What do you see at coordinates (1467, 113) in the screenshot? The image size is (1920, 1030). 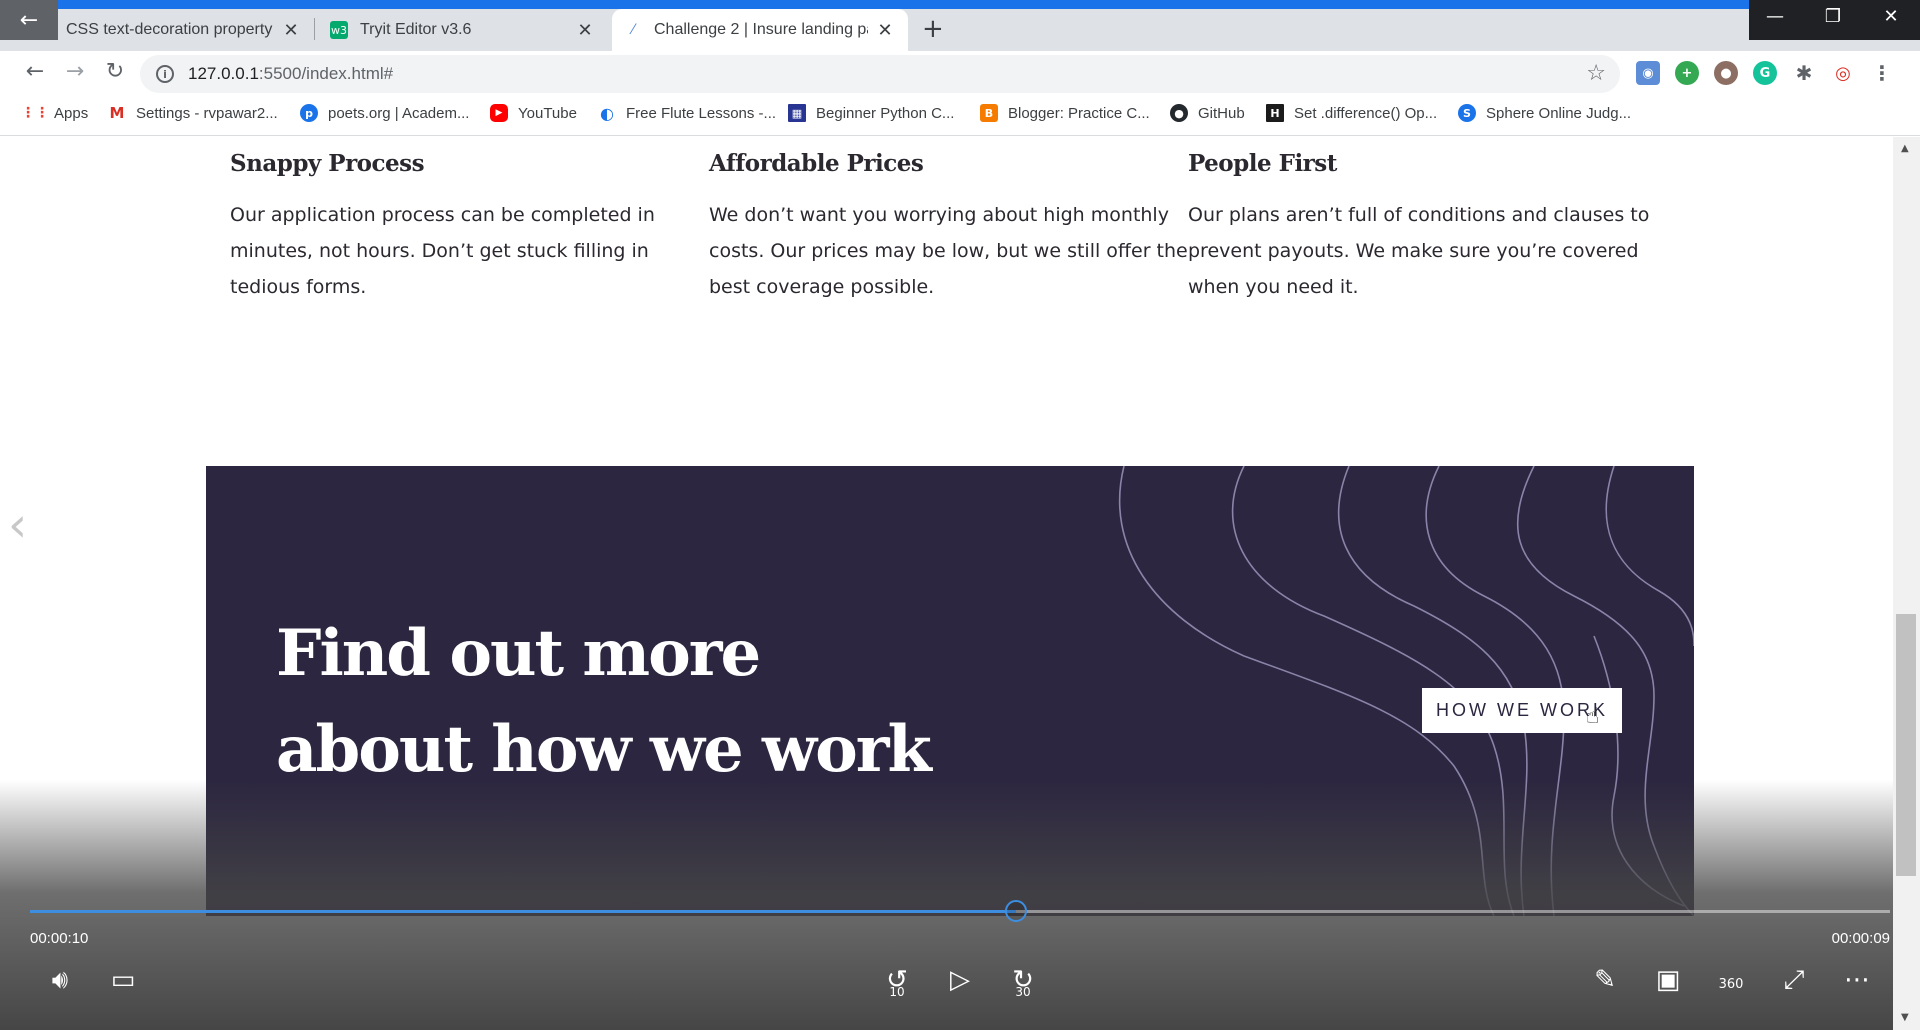 I see `sphere-icon: S` at bounding box center [1467, 113].